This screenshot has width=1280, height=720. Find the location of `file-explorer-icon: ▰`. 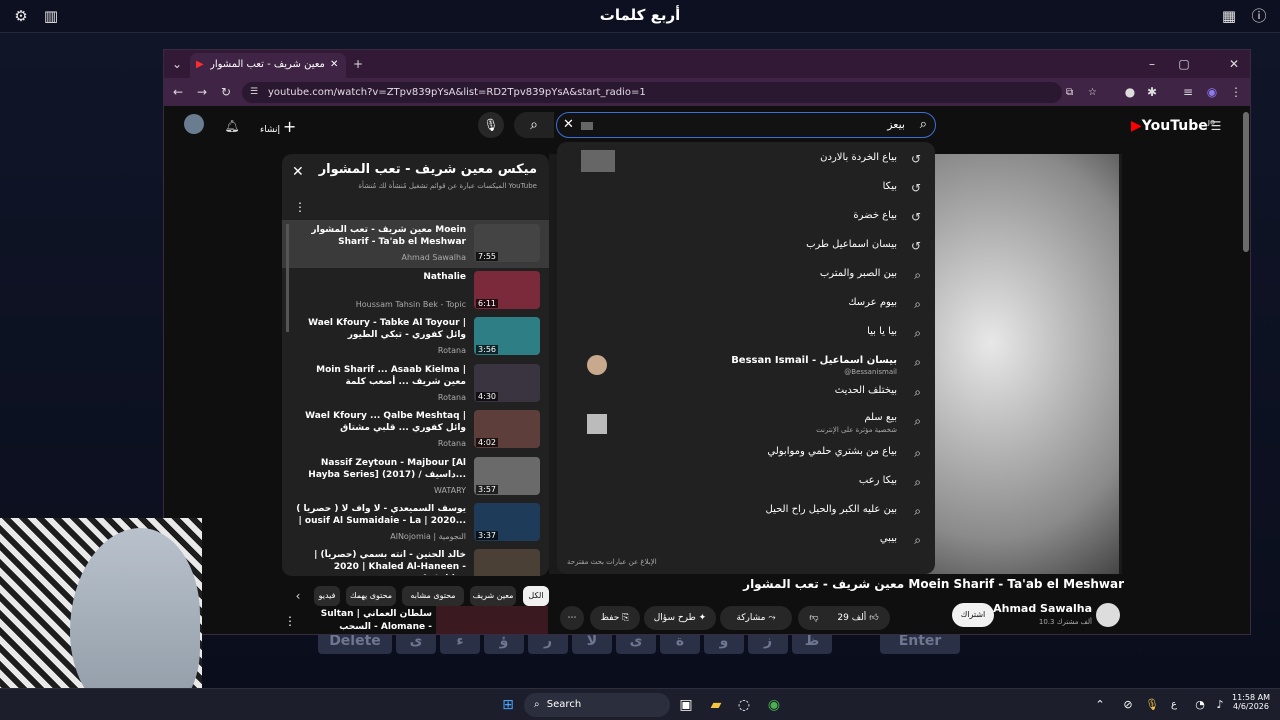

file-explorer-icon: ▰ is located at coordinates (716, 705).